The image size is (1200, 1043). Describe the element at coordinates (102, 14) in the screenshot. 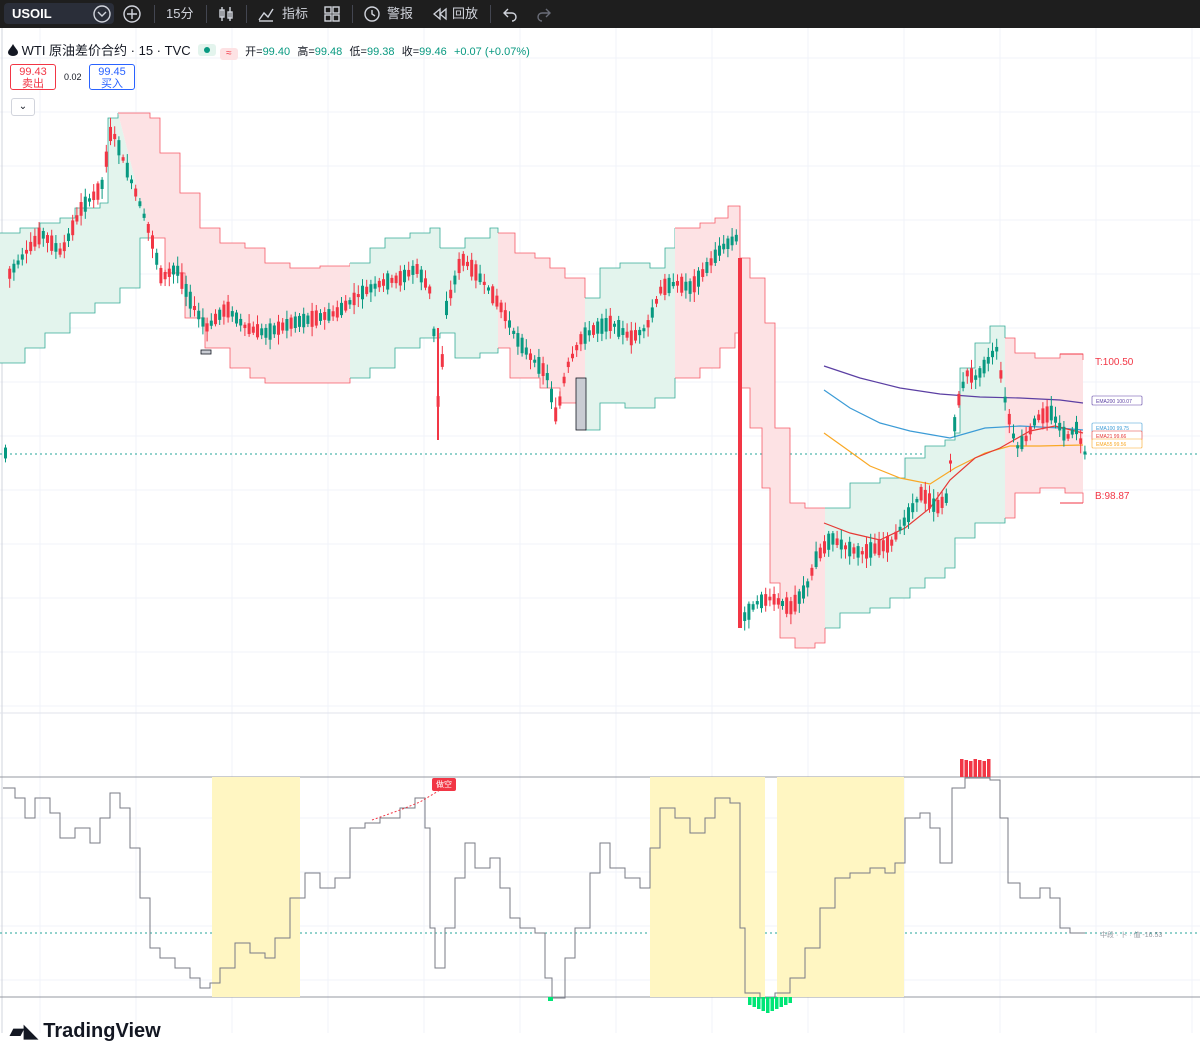

I see `compare-icon` at that location.